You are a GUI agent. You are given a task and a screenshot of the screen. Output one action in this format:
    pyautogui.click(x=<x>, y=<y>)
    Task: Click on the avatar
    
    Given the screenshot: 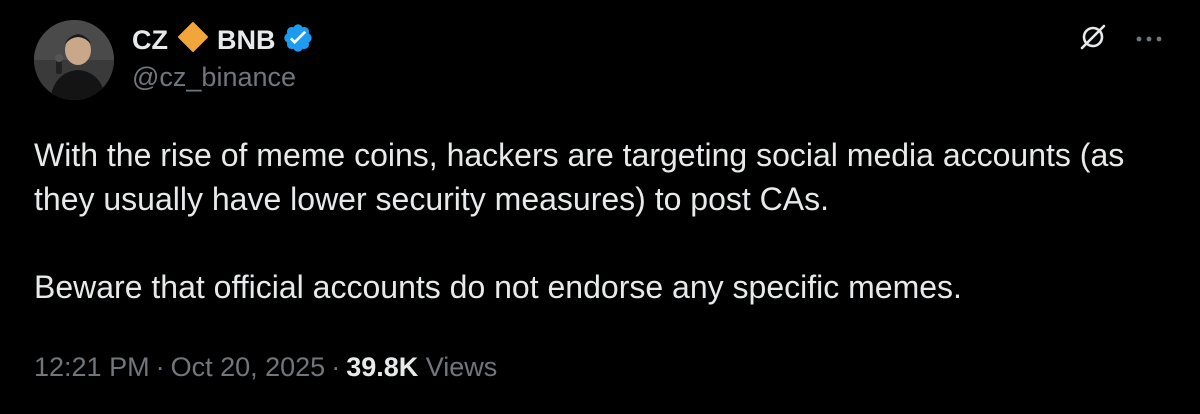 What is the action you would take?
    pyautogui.click(x=74, y=60)
    